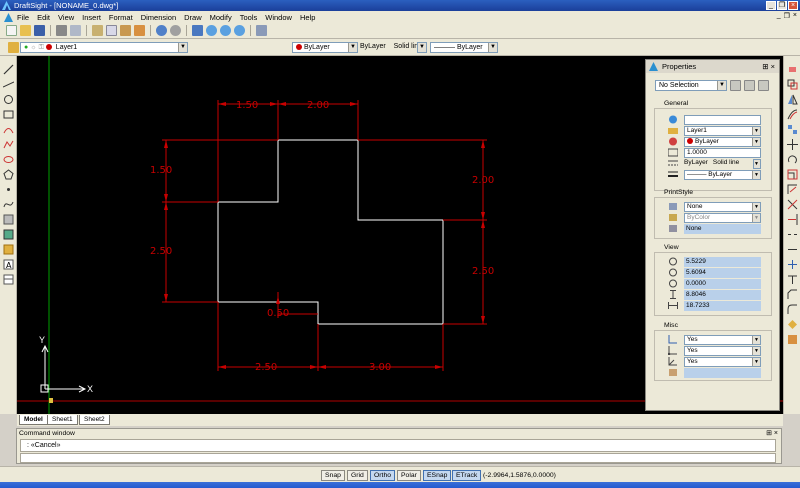 The height and width of the screenshot is (488, 800). Describe the element at coordinates (61, 30) in the screenshot. I see `print-icon` at that location.